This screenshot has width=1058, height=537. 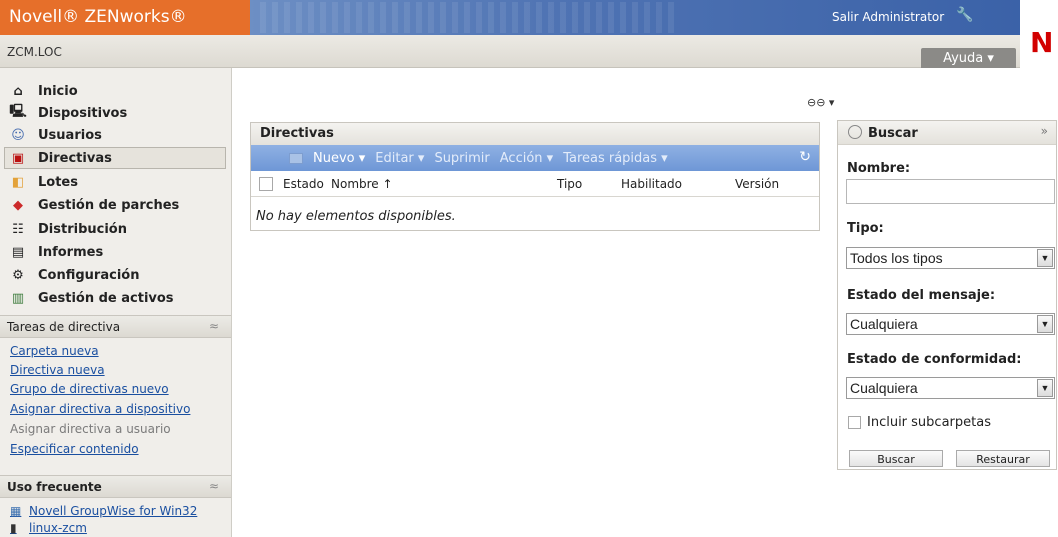 I want to click on distribution-icon: ☷, so click(x=18, y=229).